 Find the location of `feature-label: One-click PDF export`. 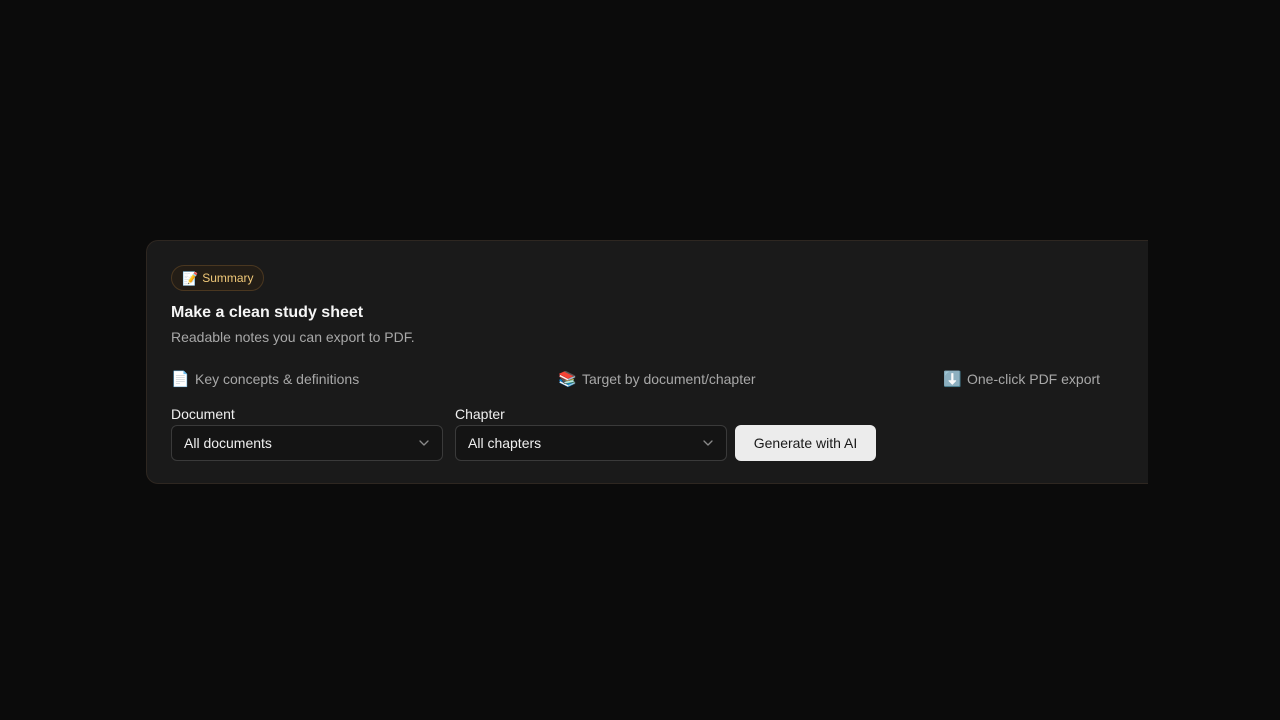

feature-label: One-click PDF export is located at coordinates (1034, 379).